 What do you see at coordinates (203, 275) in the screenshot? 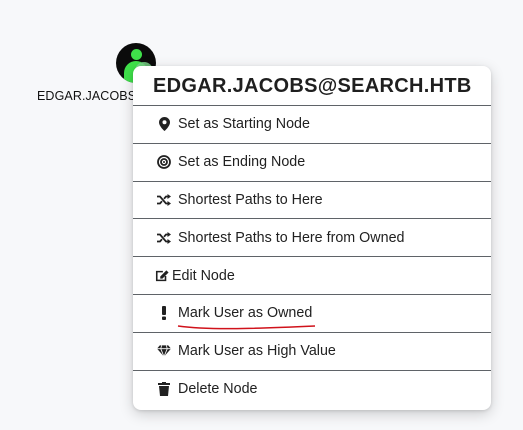
I see `menu-item-label: Edit Node` at bounding box center [203, 275].